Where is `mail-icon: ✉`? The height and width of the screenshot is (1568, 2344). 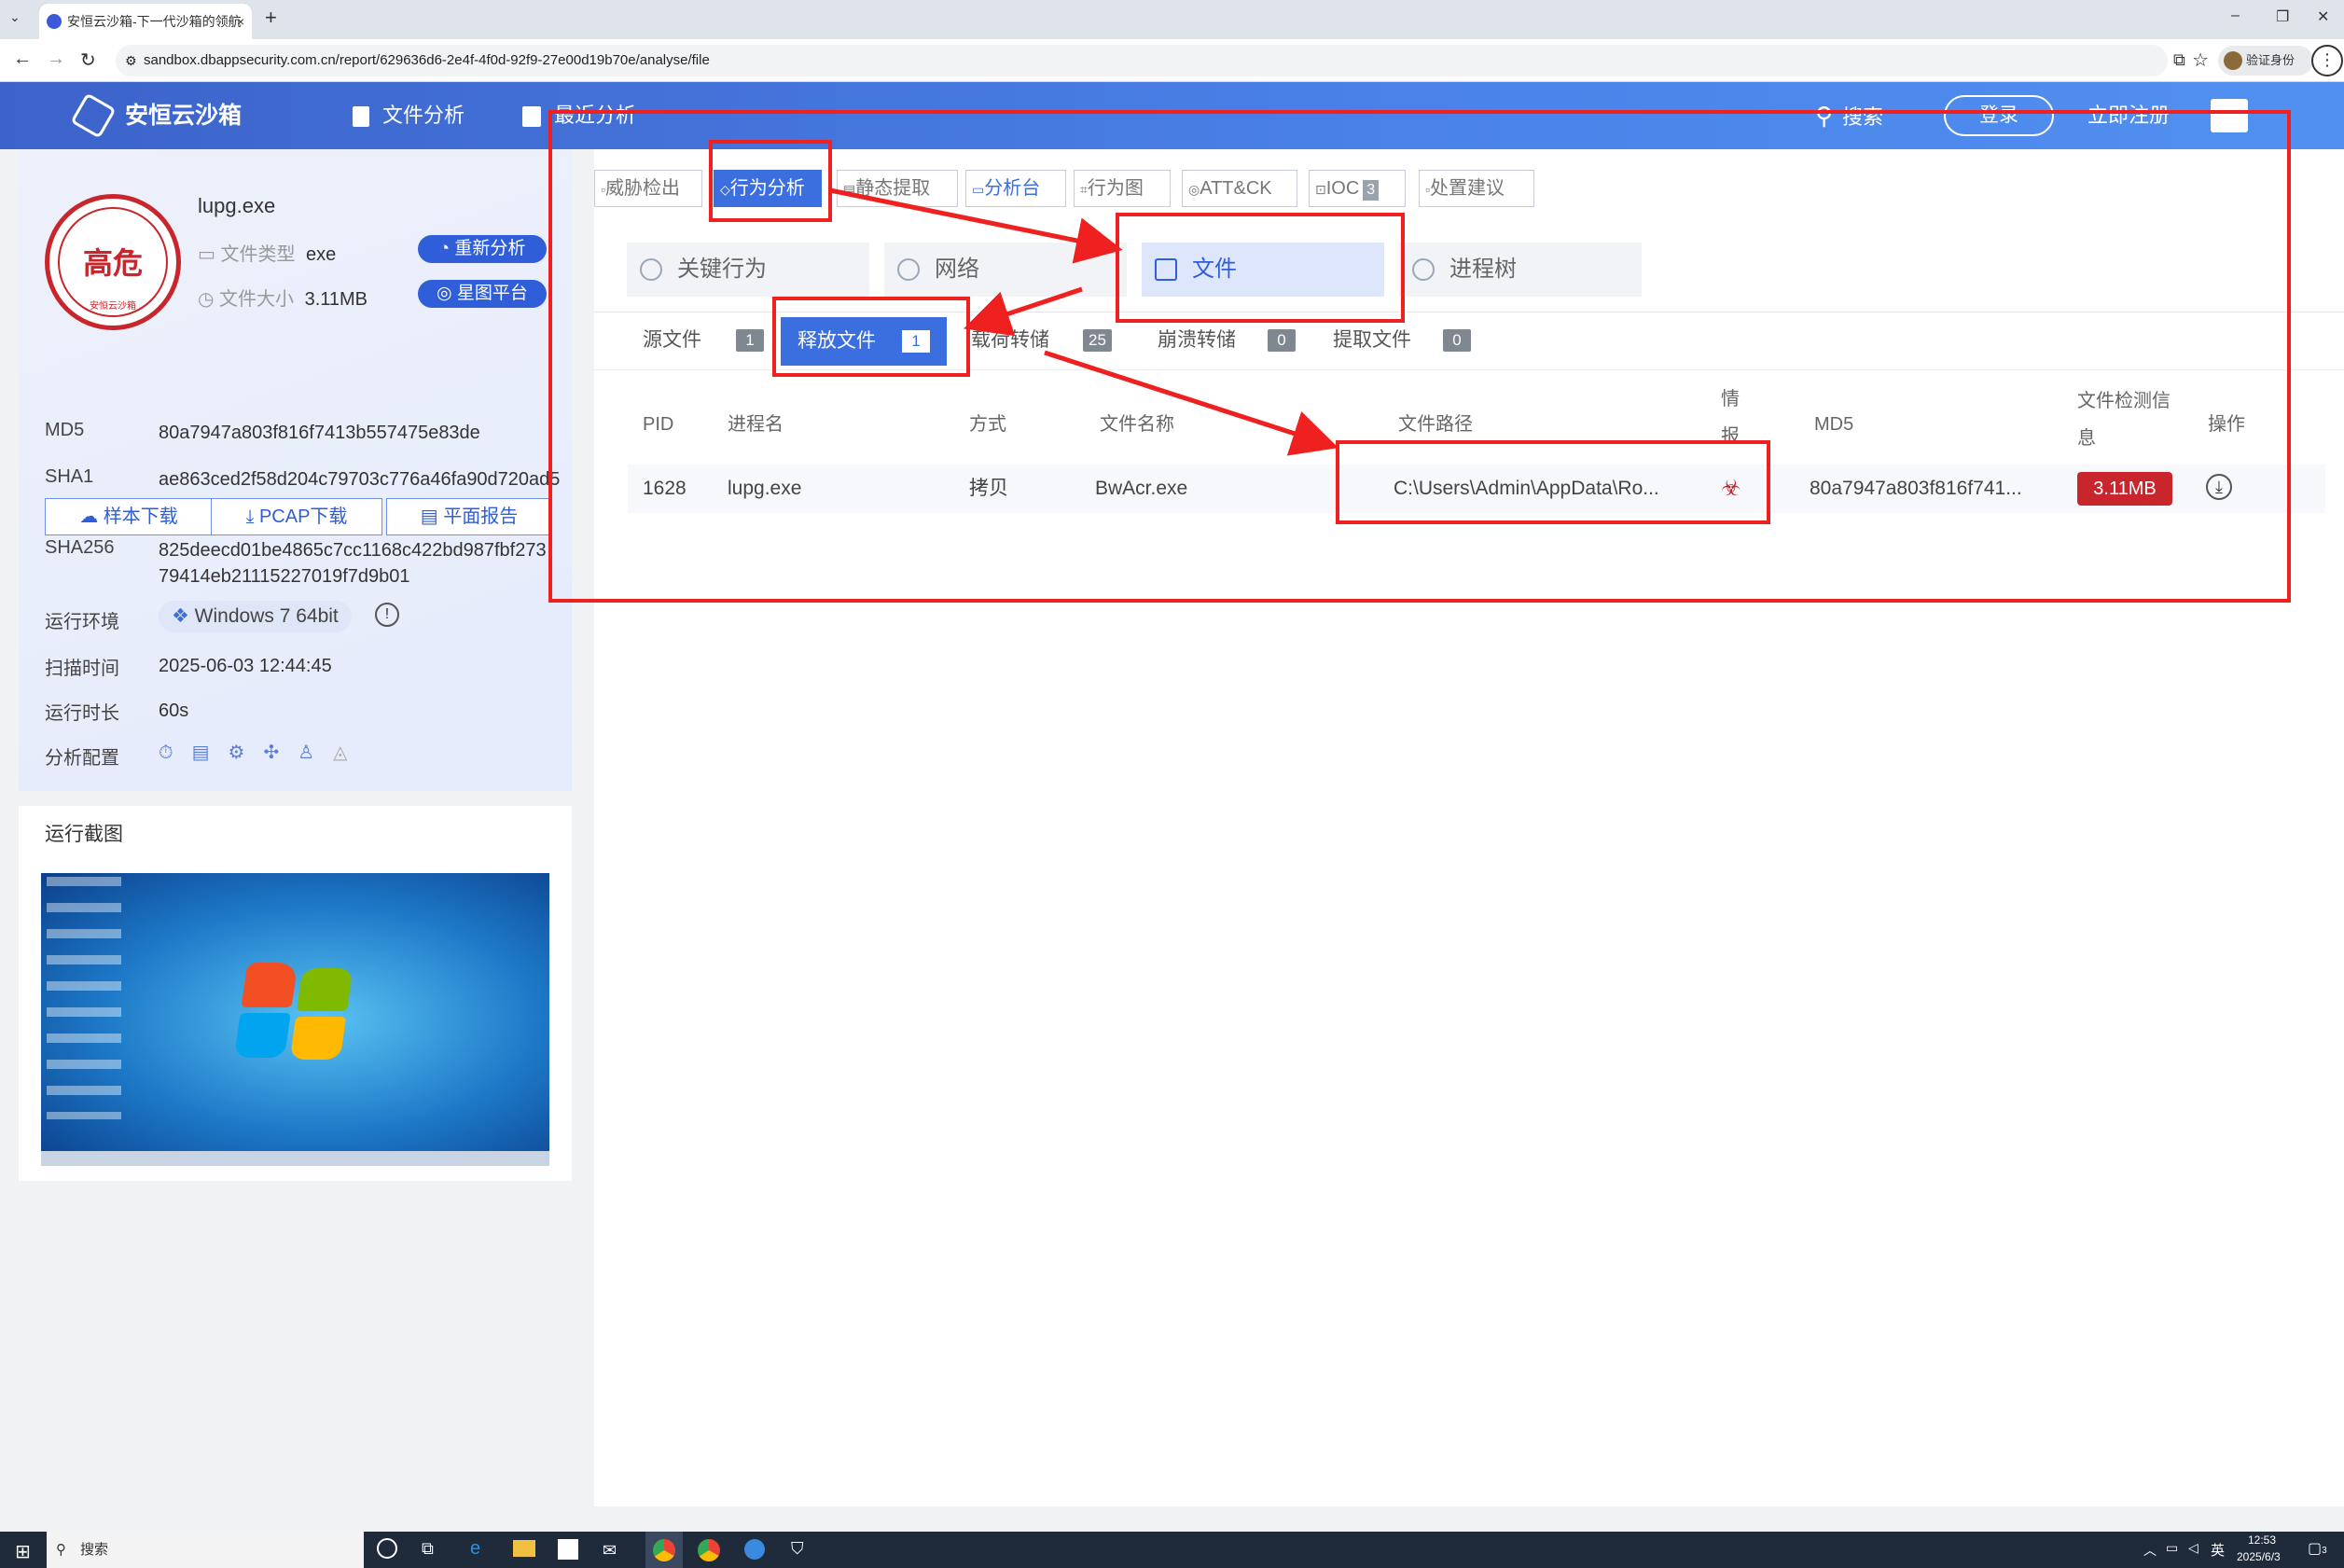
mail-icon: ✉ is located at coordinates (610, 1551).